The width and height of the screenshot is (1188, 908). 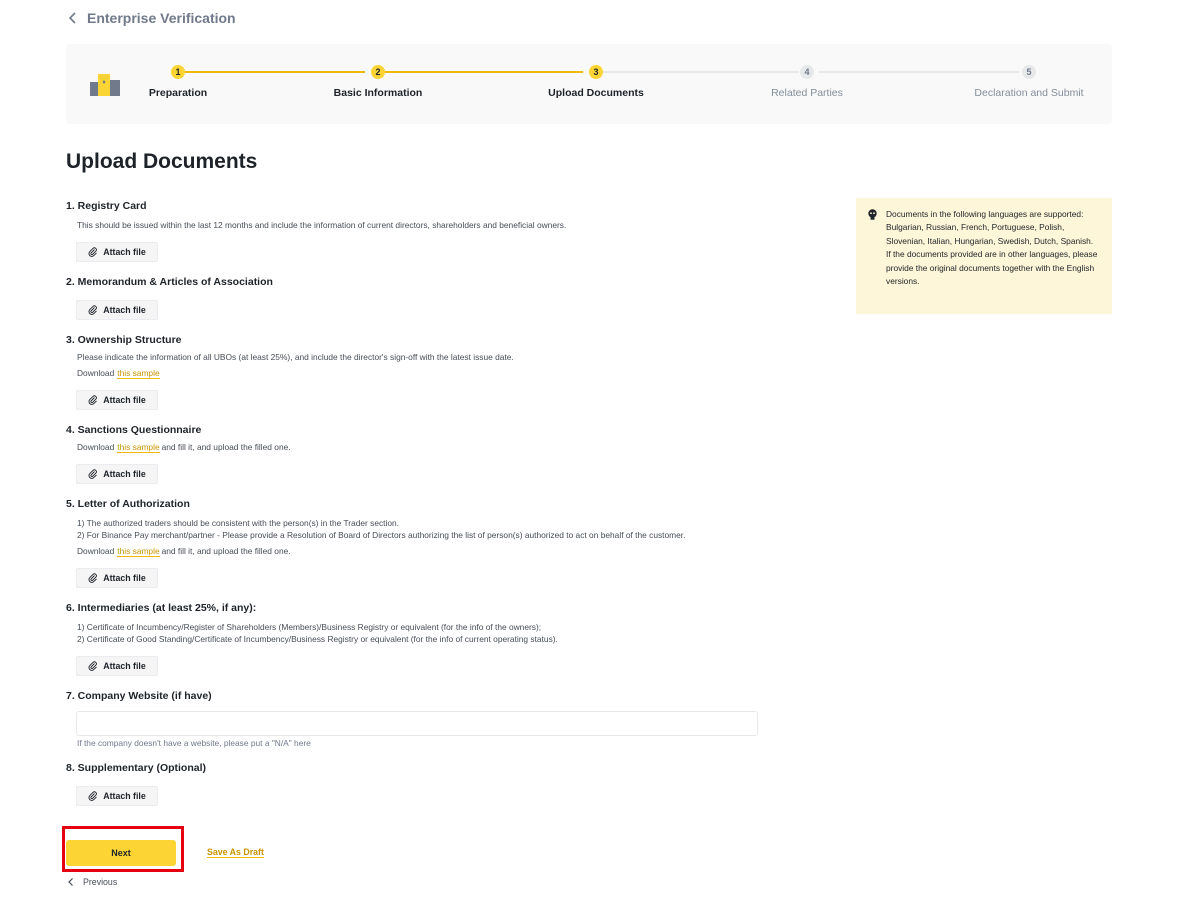 I want to click on section-company-website: 7. Company Website (if have), so click(x=139, y=696).